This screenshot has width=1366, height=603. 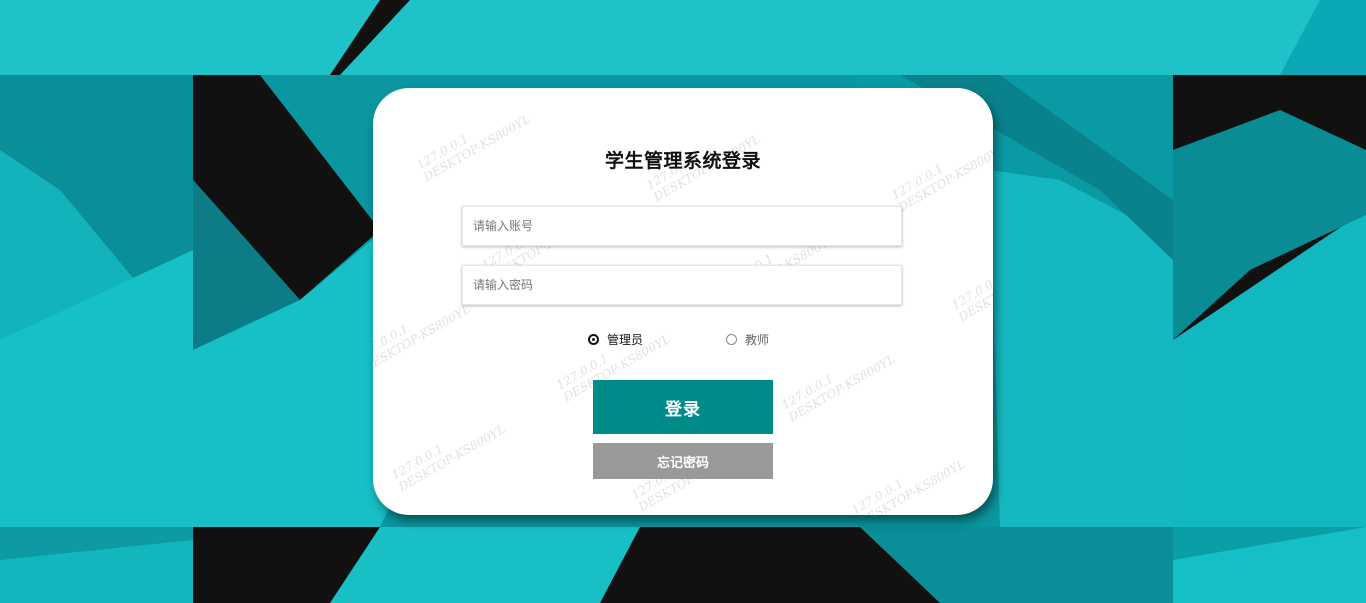 What do you see at coordinates (593, 339) in the screenshot?
I see `radio-checked-icon` at bounding box center [593, 339].